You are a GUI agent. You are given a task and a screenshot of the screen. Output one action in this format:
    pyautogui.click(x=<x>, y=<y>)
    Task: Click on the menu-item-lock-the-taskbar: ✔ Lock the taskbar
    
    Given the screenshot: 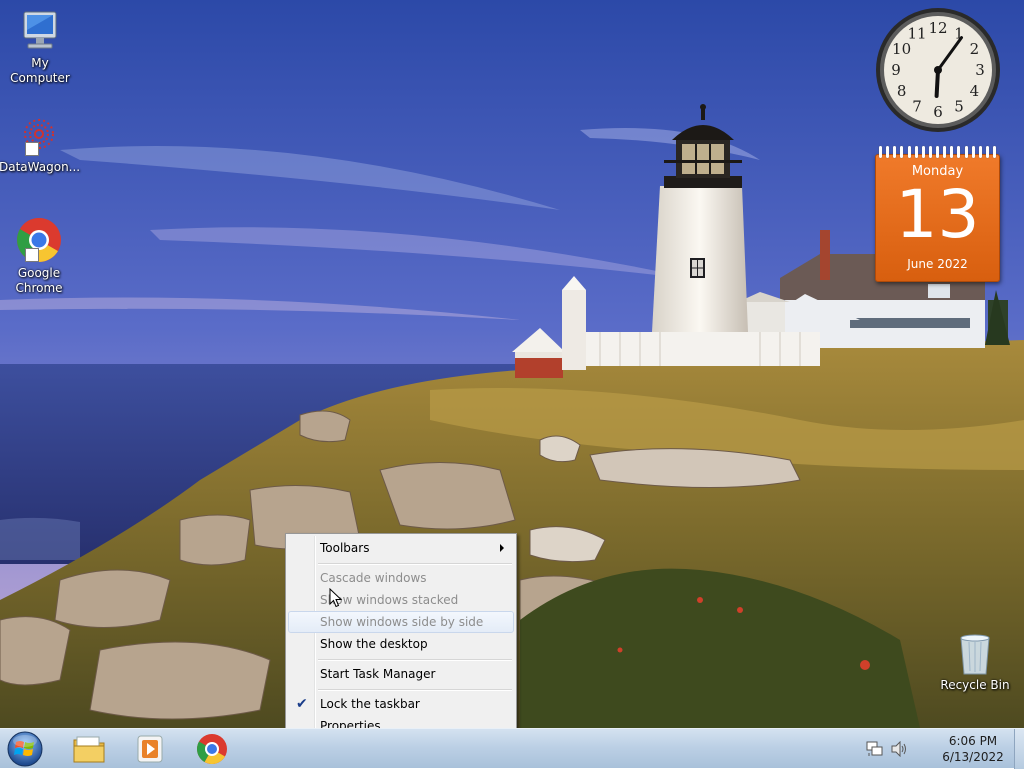 What is the action you would take?
    pyautogui.click(x=401, y=704)
    